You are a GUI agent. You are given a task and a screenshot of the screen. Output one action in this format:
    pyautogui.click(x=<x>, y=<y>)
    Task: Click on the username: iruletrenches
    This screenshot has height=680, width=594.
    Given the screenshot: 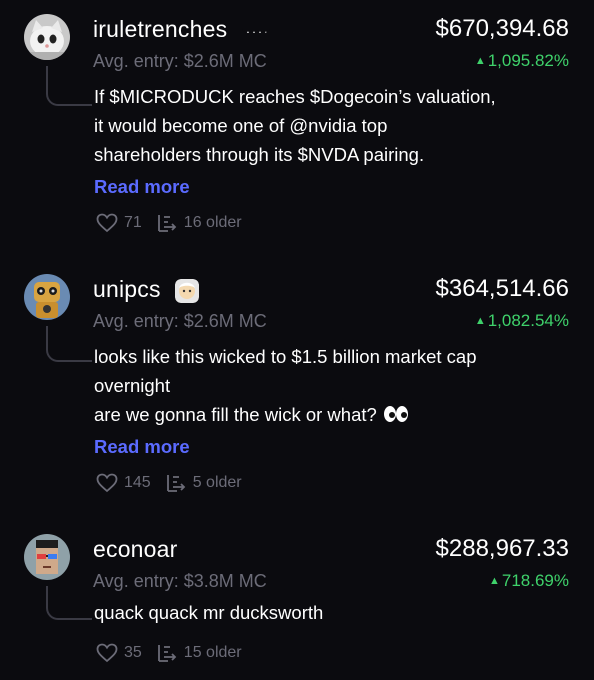 What is the action you would take?
    pyautogui.click(x=181, y=29)
    